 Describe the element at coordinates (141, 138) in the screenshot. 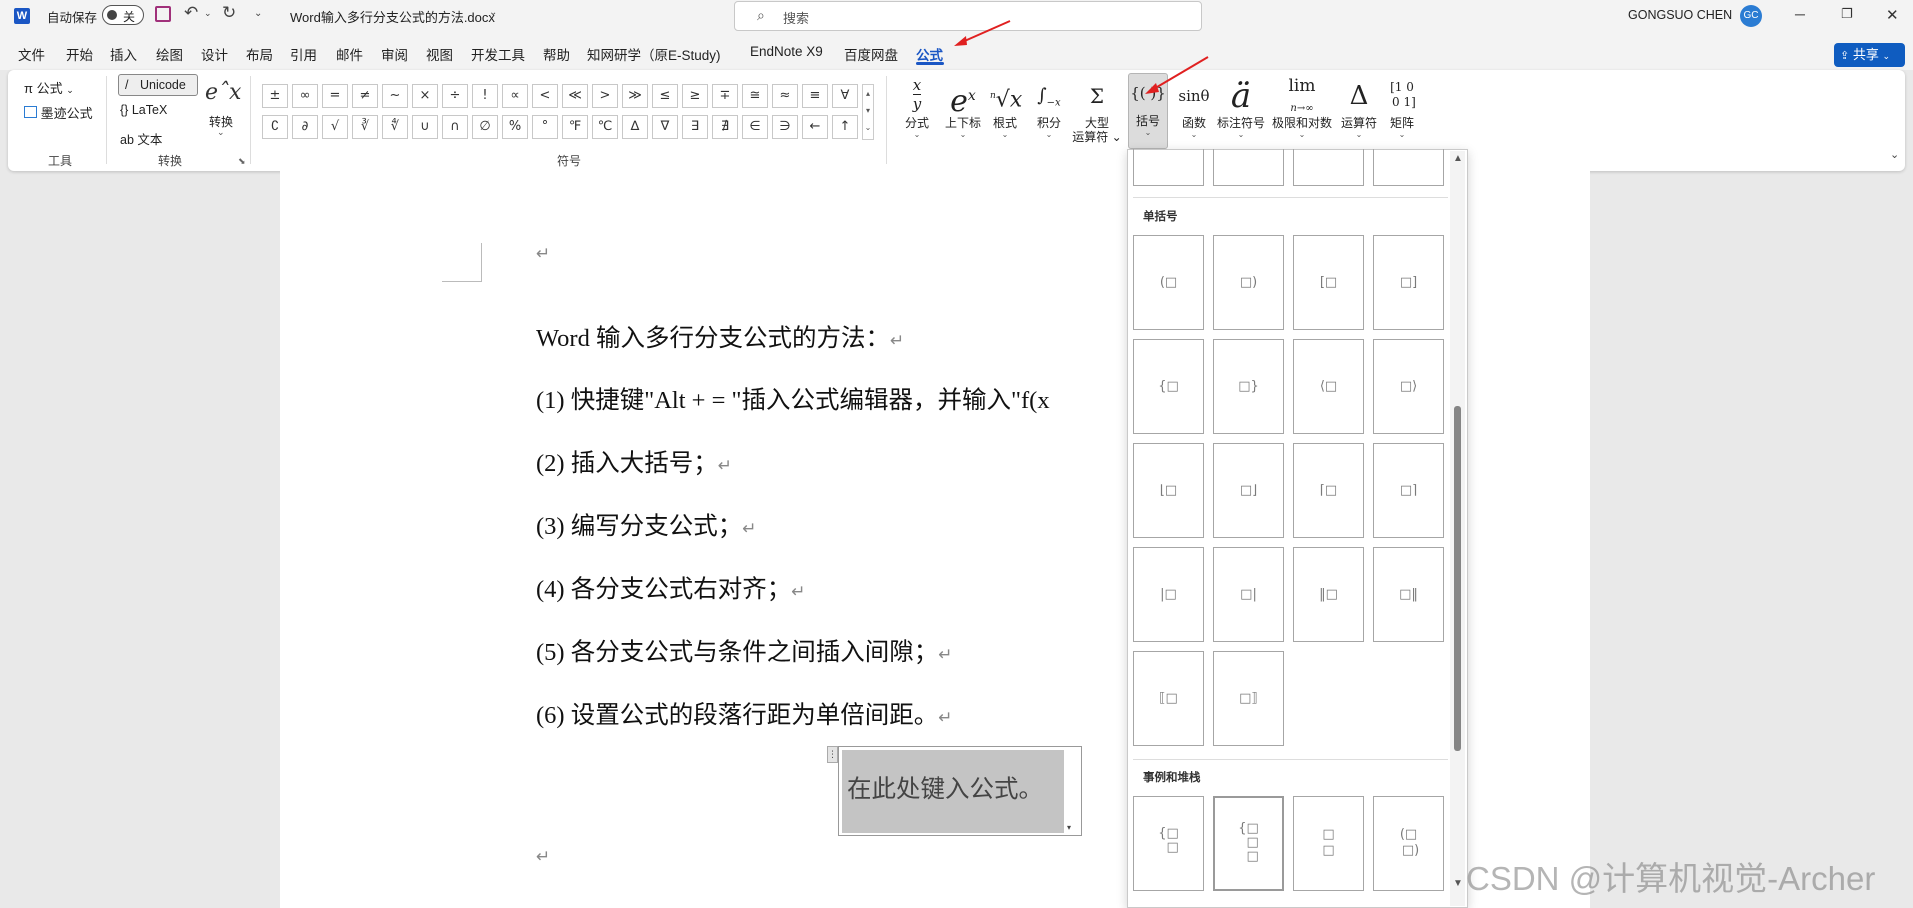

I see `text-button: ab 文本` at that location.